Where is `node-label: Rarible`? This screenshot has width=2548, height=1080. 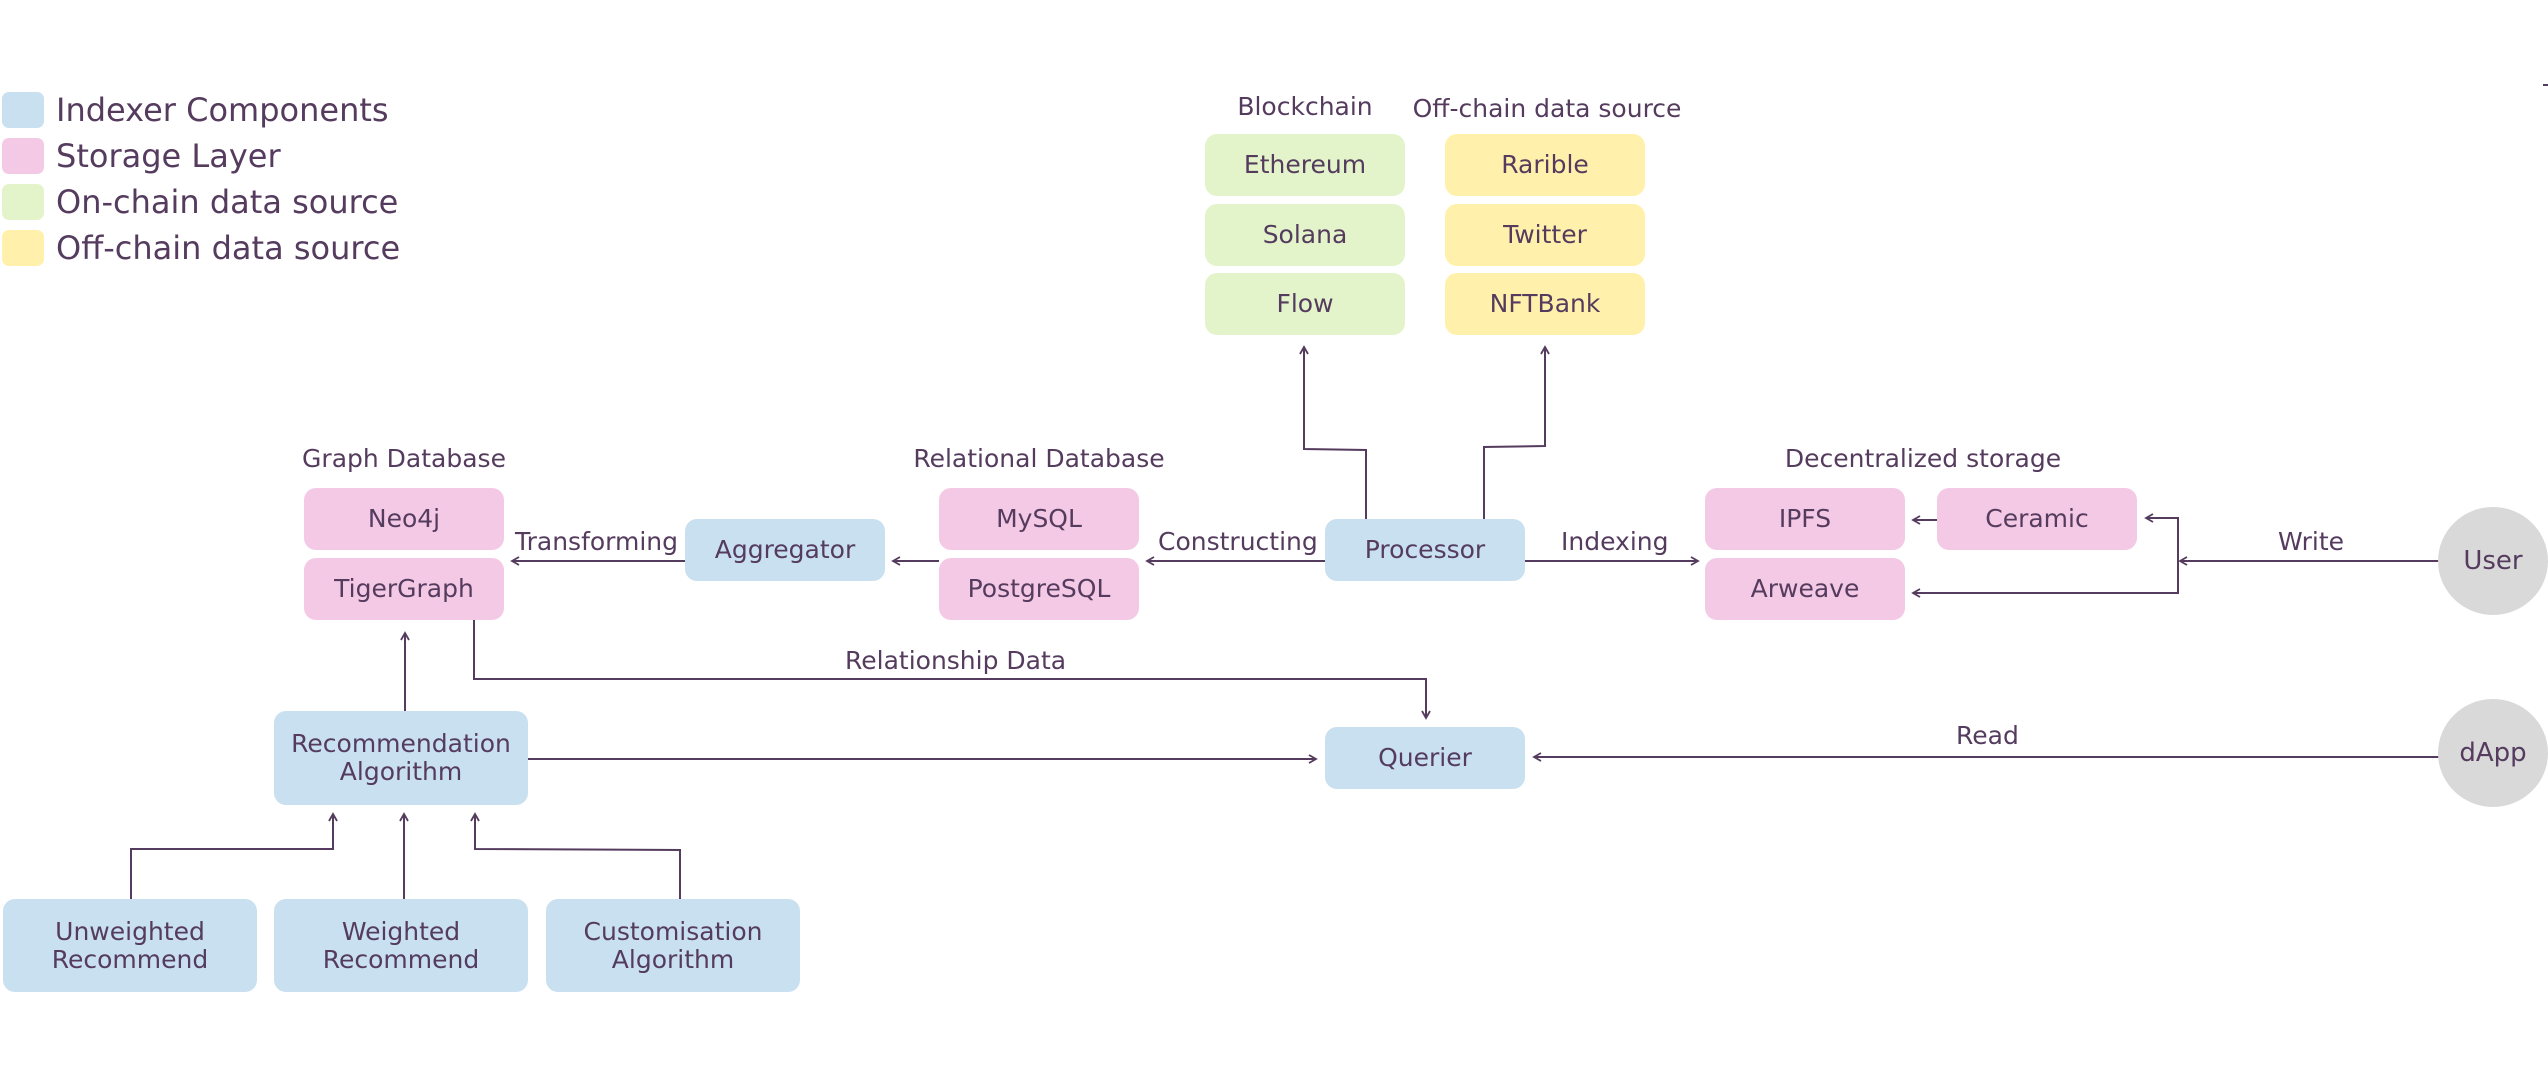 node-label: Rarible is located at coordinates (1545, 164).